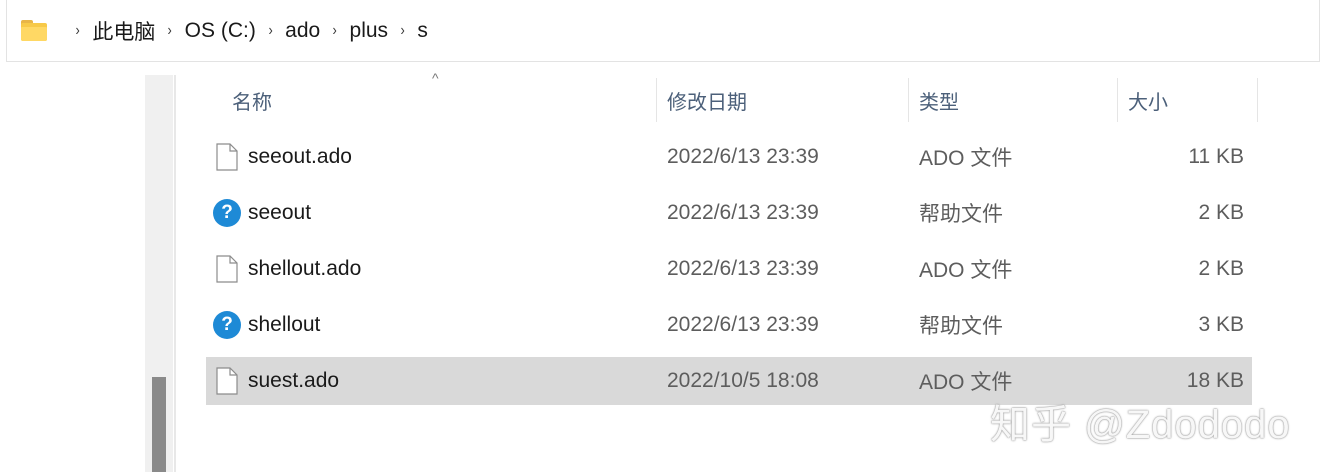  I want to click on breadcrumb-ado: ado, so click(302, 31).